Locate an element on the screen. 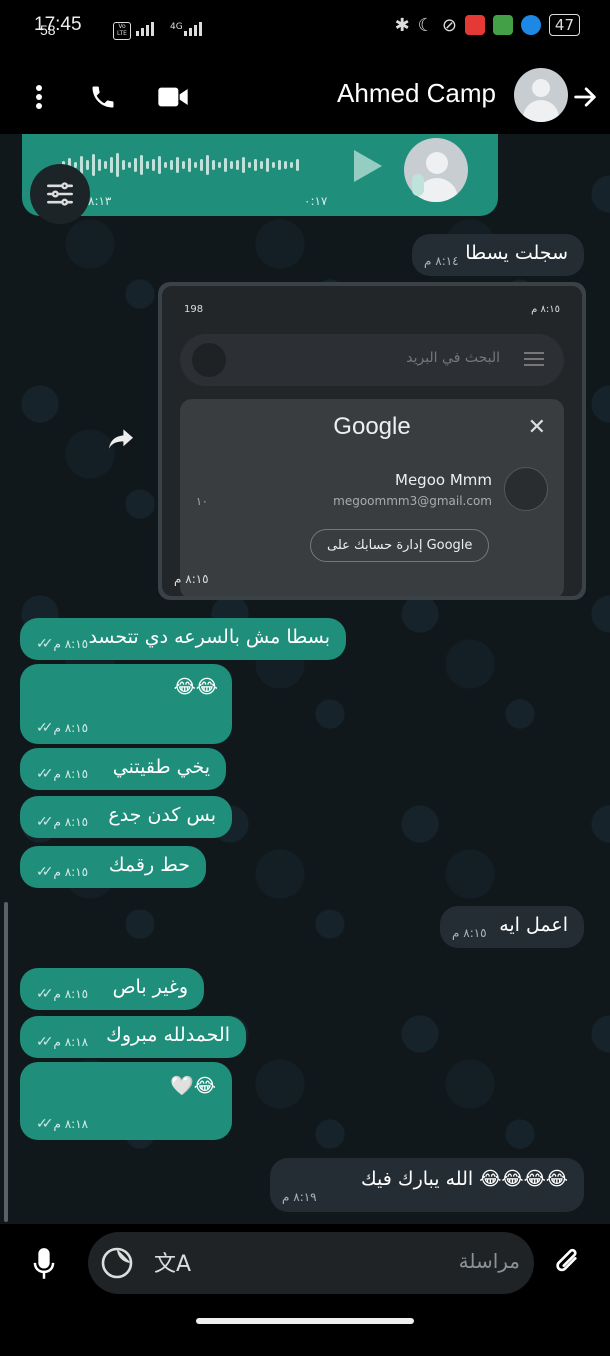 This screenshot has width=610, height=1356. image-left-value: ١٠ is located at coordinates (202, 501).